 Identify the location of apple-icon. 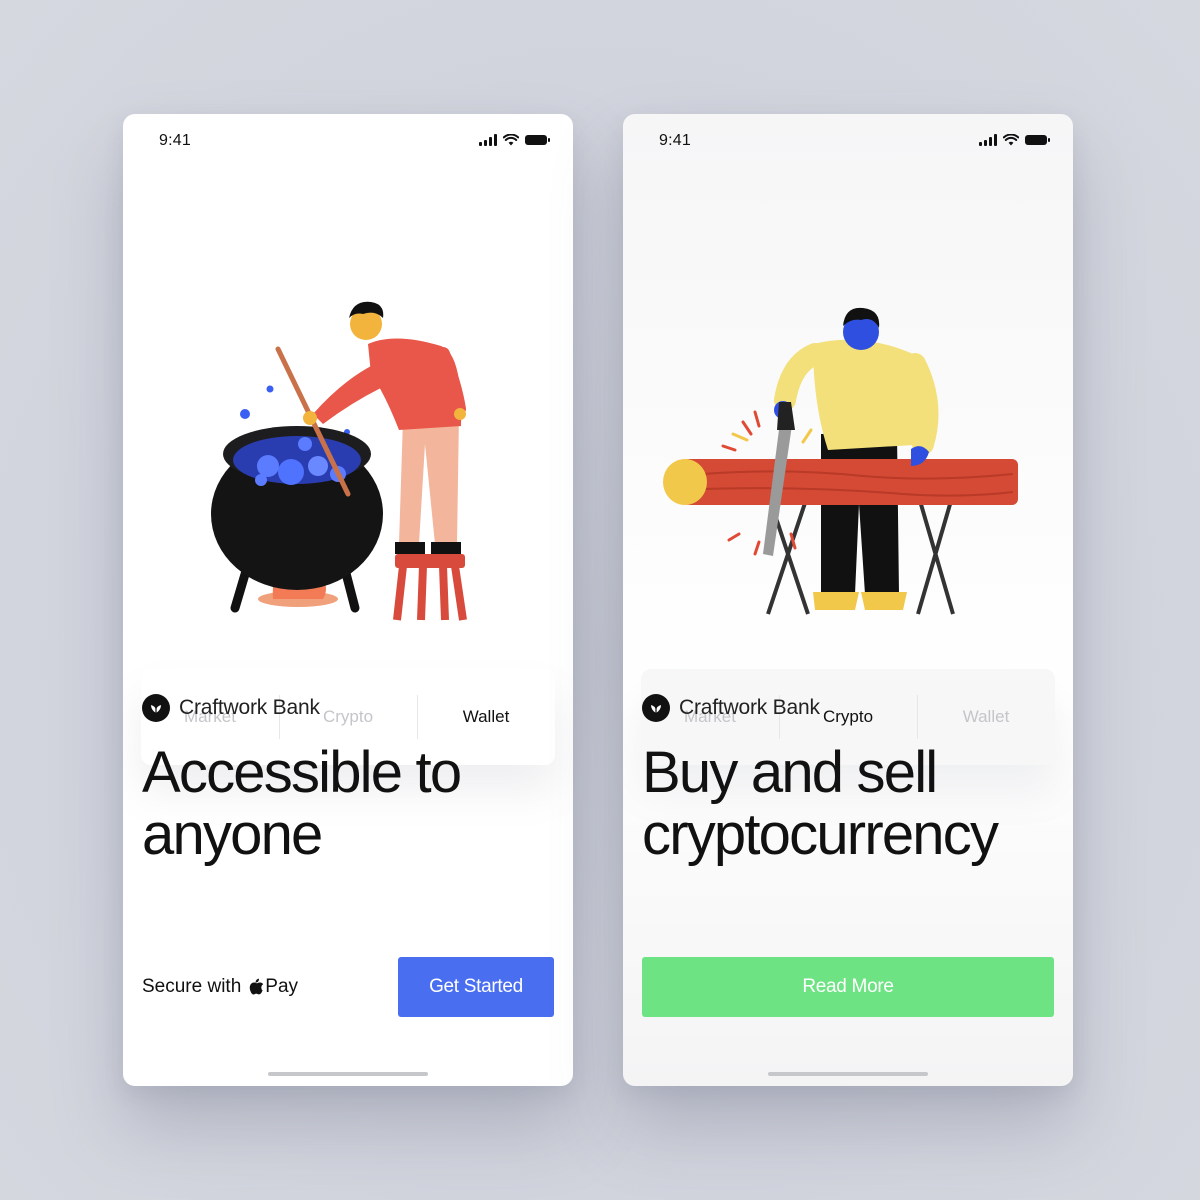
(257, 986).